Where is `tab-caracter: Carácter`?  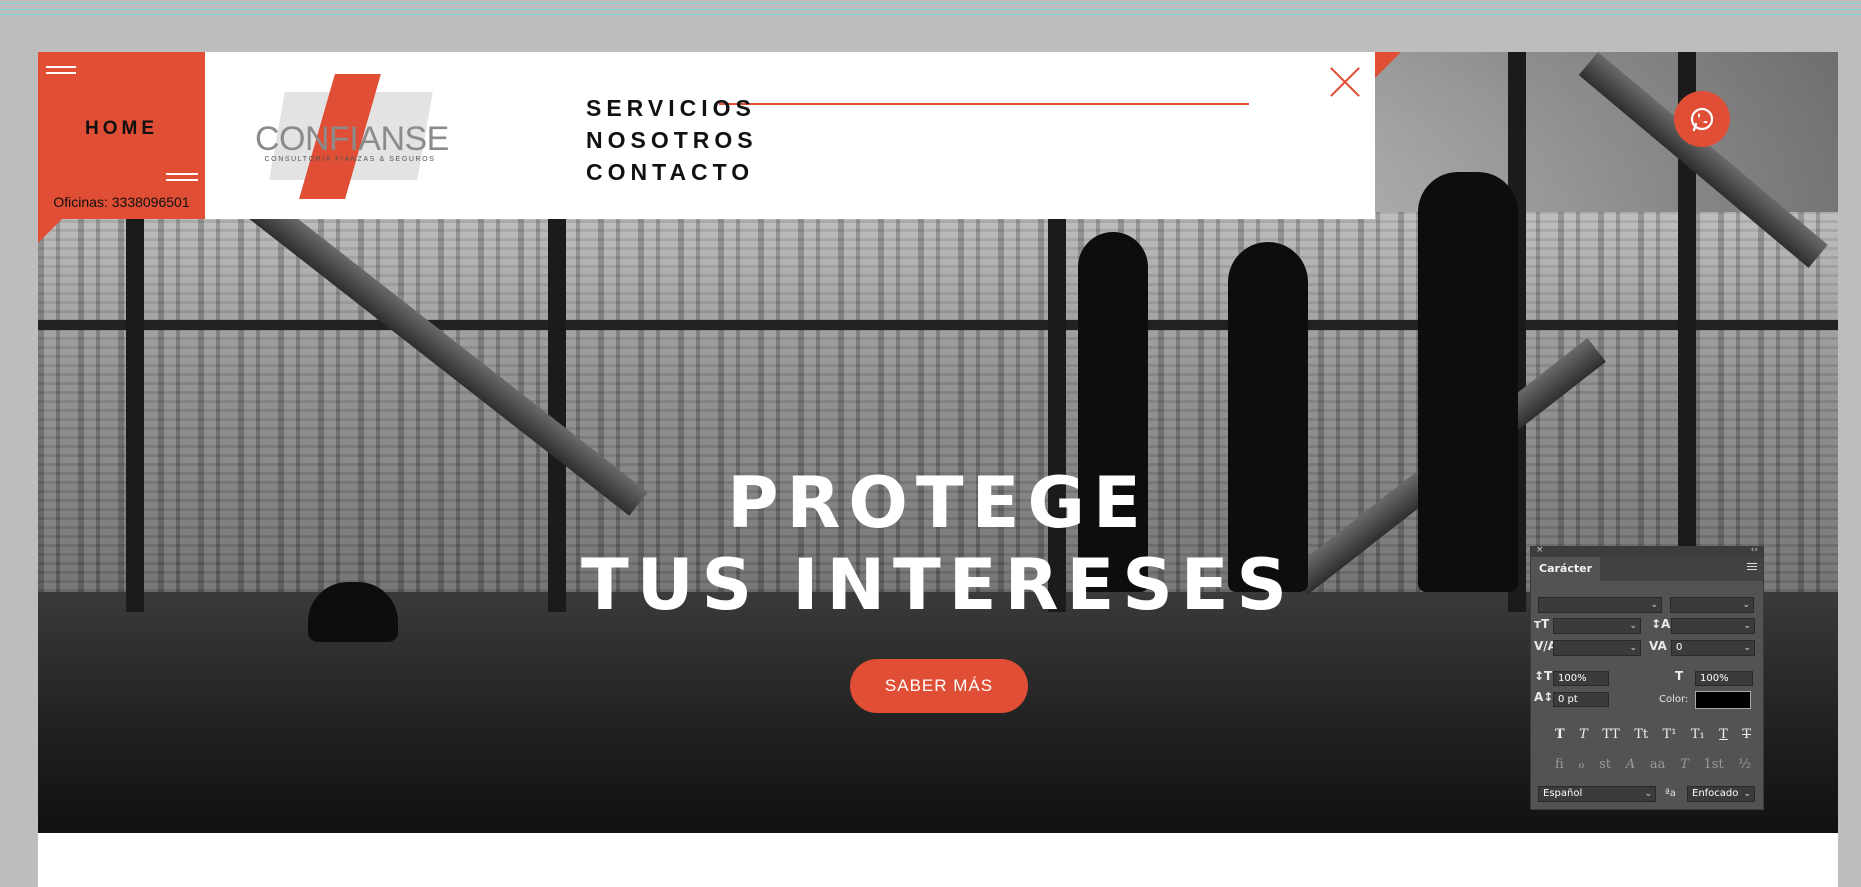 tab-caracter: Carácter is located at coordinates (1566, 569).